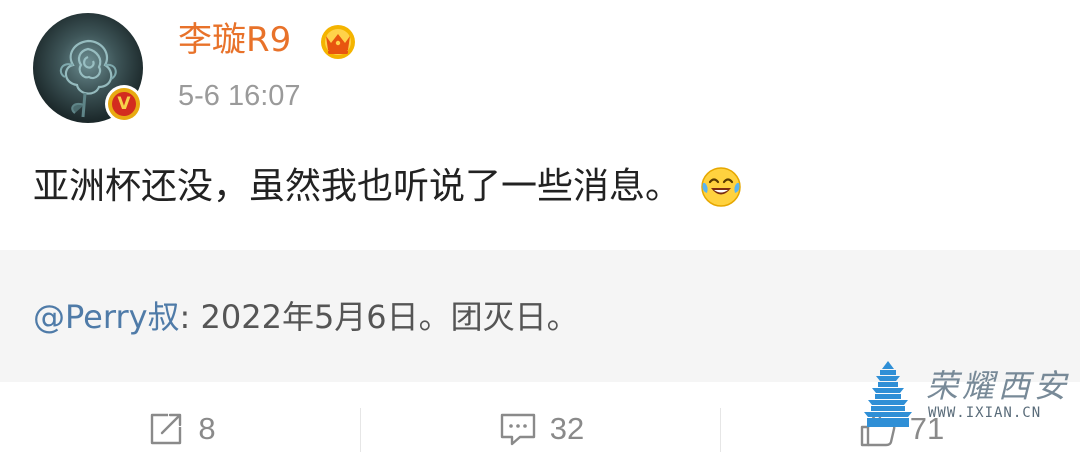  Describe the element at coordinates (900, 428) in the screenshot. I see `like-button: 71` at that location.